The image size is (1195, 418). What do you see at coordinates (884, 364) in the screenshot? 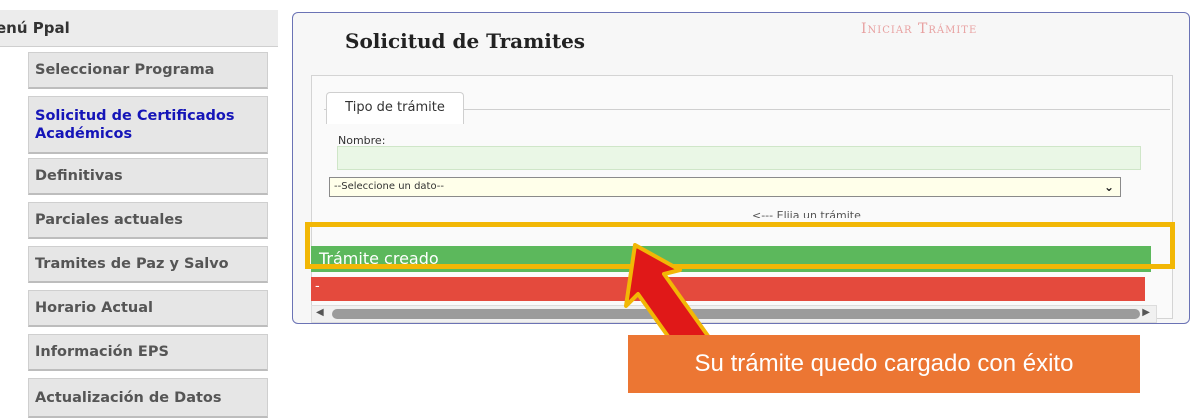
I see `callout-note: Su trámite quedo cargado con éxito` at bounding box center [884, 364].